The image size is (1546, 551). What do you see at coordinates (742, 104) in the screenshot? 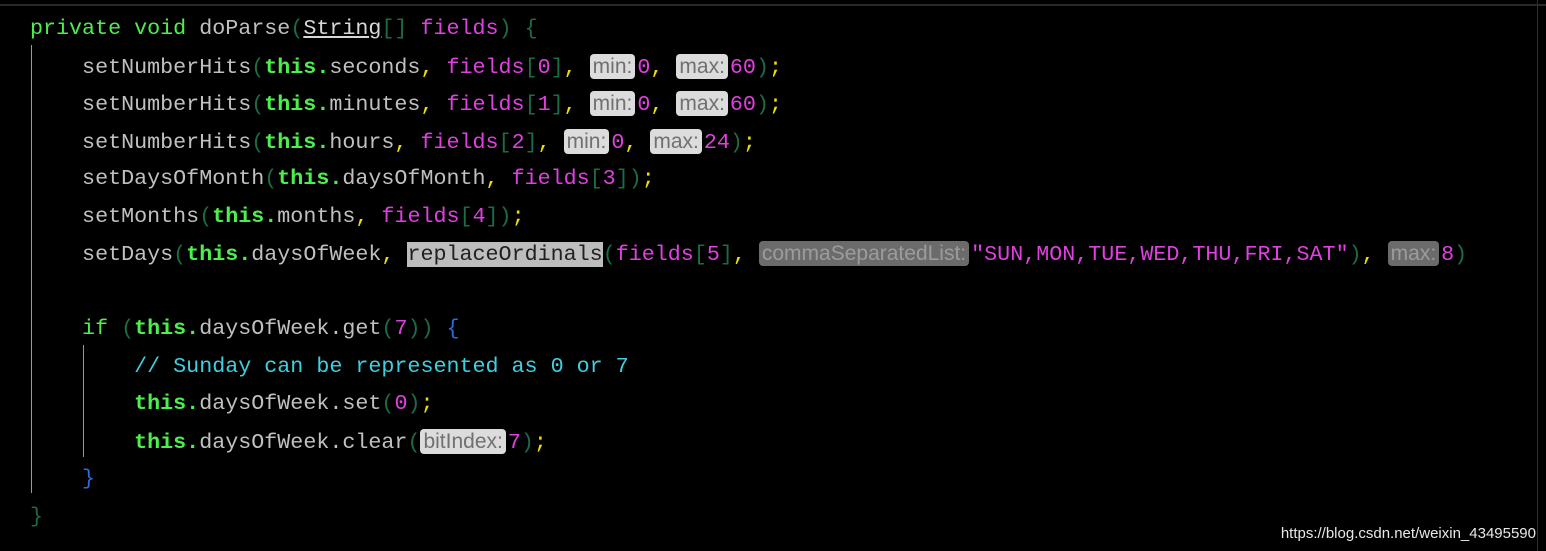
I see `code-token: 60` at bounding box center [742, 104].